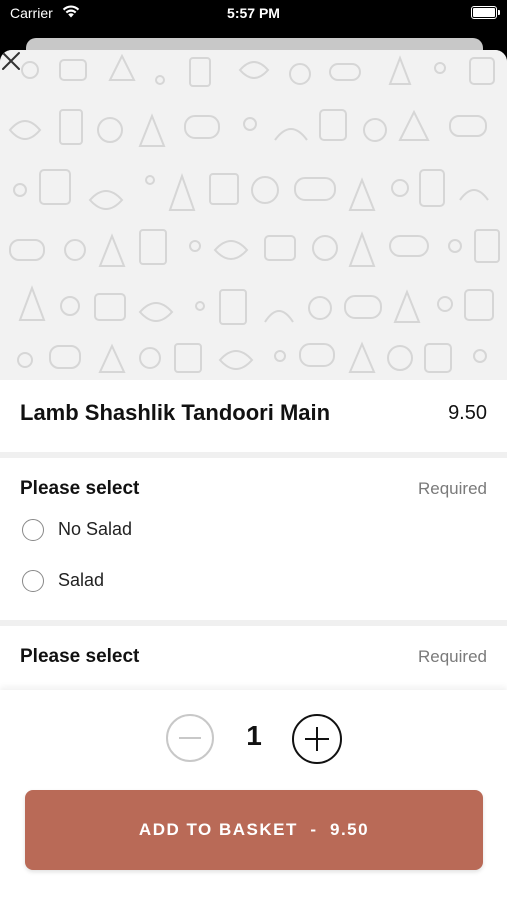 Image resolution: width=507 pixels, height=900 pixels. Describe the element at coordinates (95, 529) in the screenshot. I see `option-label: No Salad` at that location.